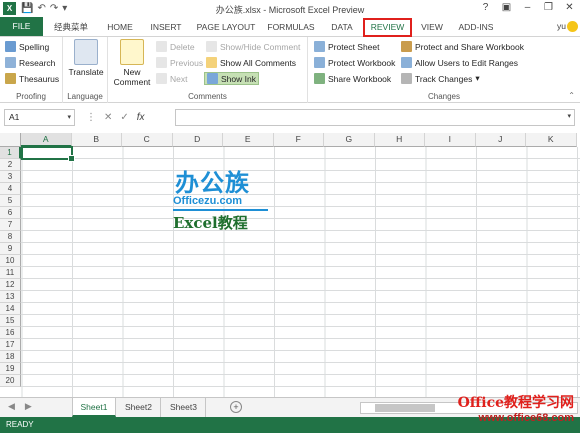  What do you see at coordinates (450, 140) in the screenshot?
I see `column-header-i: I` at bounding box center [450, 140].